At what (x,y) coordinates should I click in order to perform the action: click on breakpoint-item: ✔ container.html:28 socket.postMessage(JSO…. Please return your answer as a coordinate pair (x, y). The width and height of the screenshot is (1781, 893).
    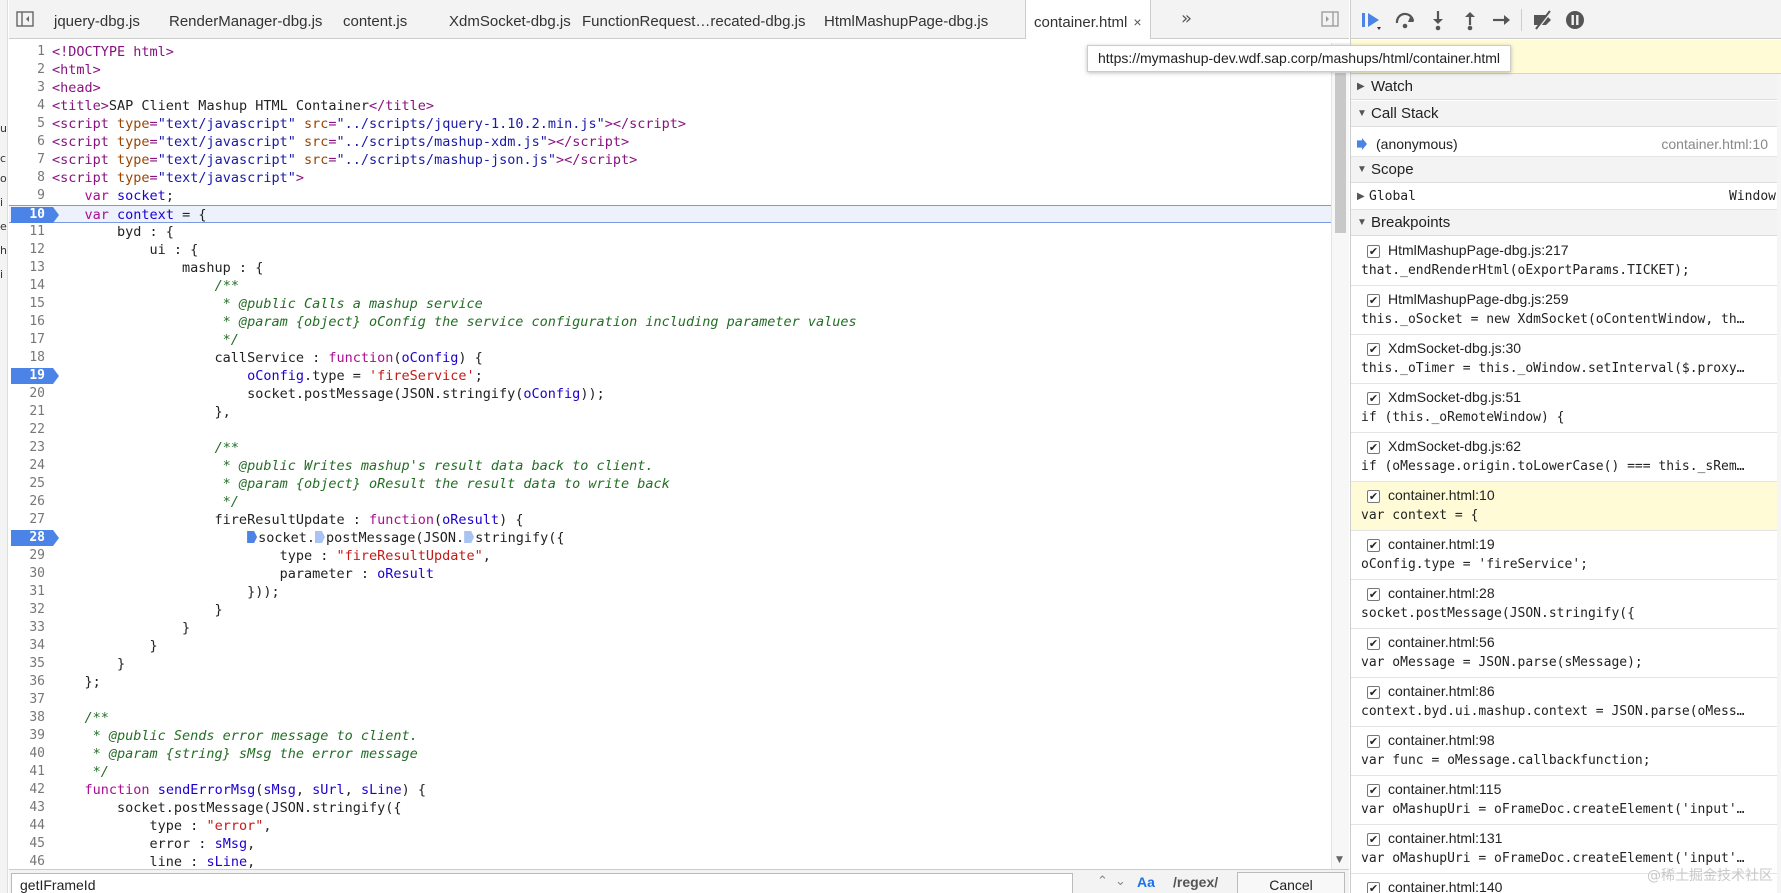
    Looking at the image, I should click on (1566, 604).